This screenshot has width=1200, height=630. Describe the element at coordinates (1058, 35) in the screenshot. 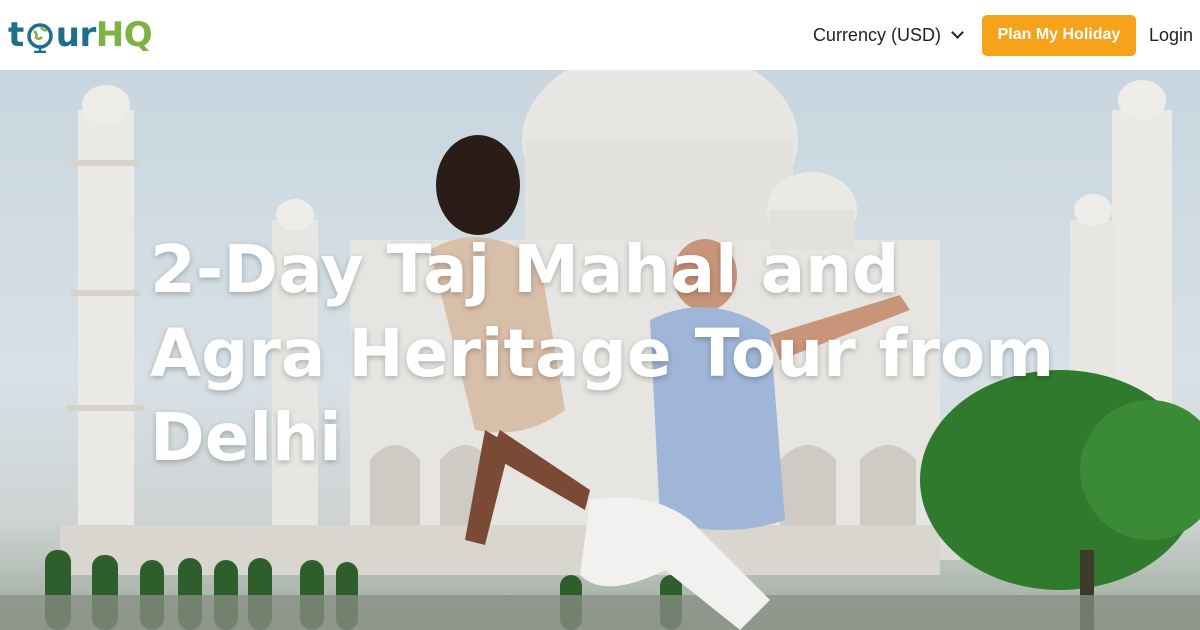

I see `plan-my-holiday-button: Plan My Holiday` at that location.